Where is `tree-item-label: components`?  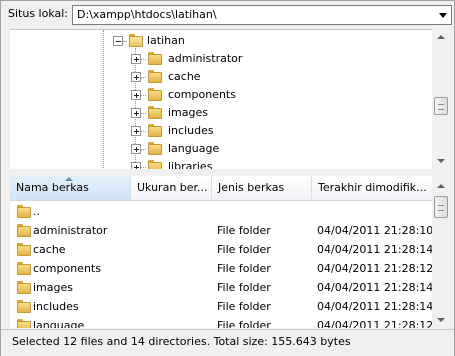
tree-item-label: components is located at coordinates (202, 94).